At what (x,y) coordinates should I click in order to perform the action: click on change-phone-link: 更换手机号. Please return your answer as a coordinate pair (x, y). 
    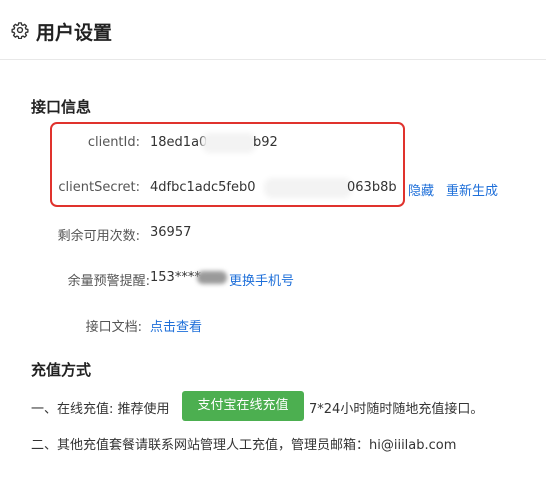
    Looking at the image, I should click on (261, 279).